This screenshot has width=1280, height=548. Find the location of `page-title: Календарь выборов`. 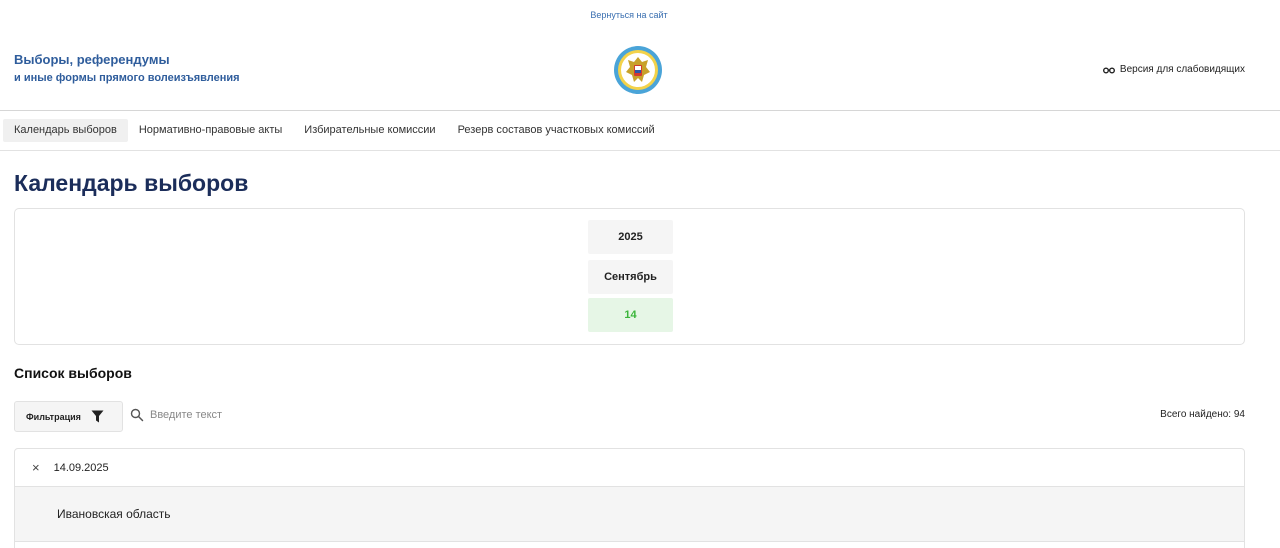

page-title: Календарь выборов is located at coordinates (131, 183).